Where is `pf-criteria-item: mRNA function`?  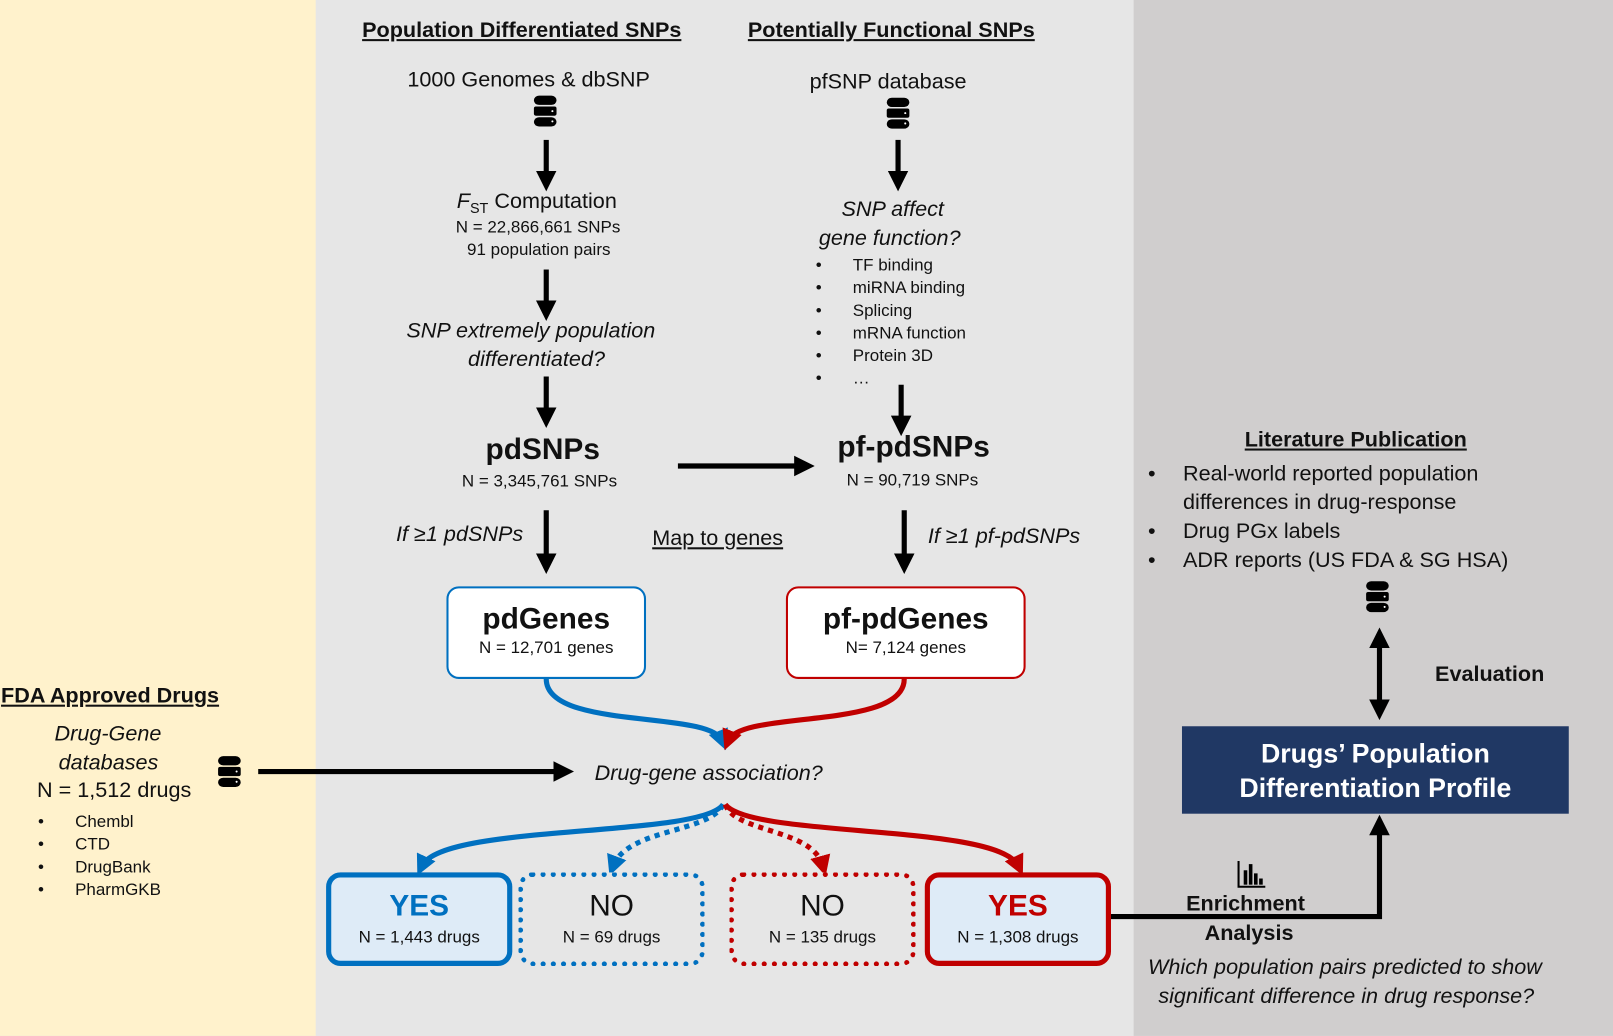
pf-criteria-item: mRNA function is located at coordinates (891, 333).